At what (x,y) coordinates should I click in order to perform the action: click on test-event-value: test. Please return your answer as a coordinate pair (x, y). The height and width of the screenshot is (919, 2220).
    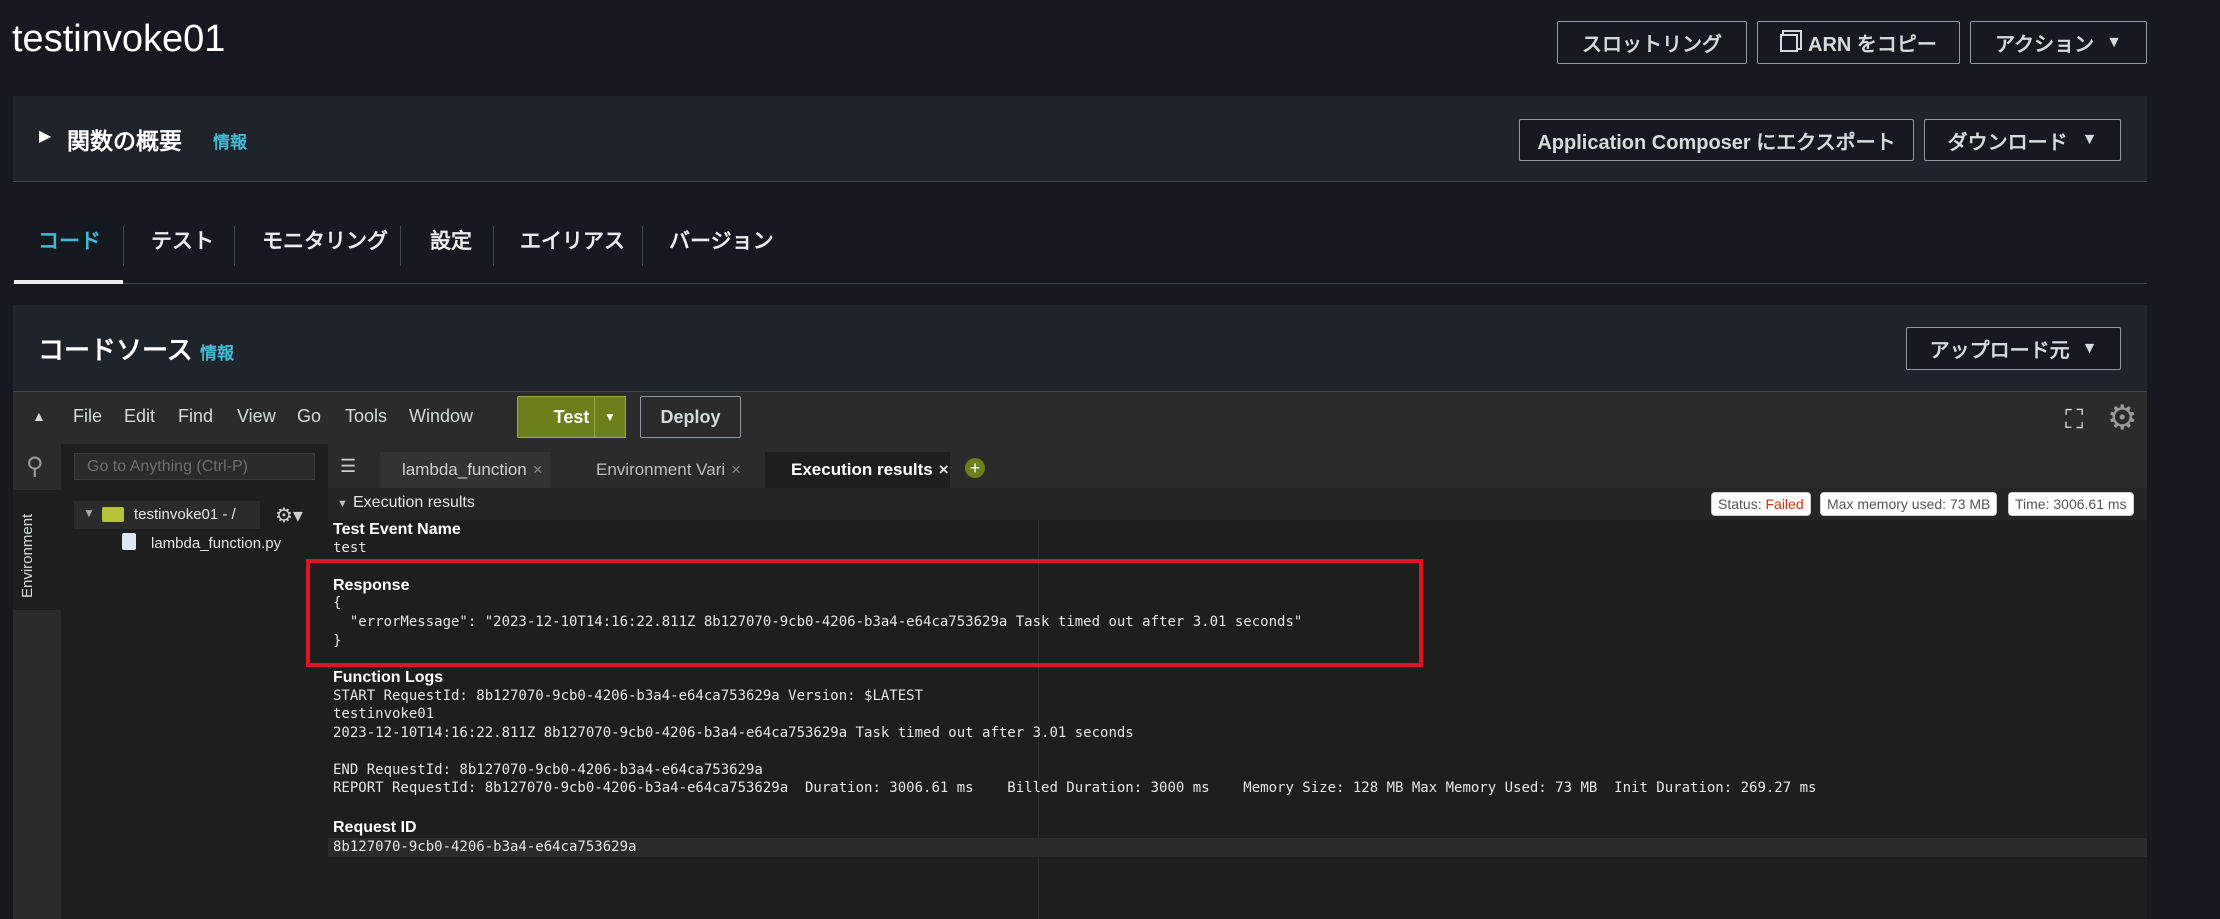
    Looking at the image, I should click on (350, 548).